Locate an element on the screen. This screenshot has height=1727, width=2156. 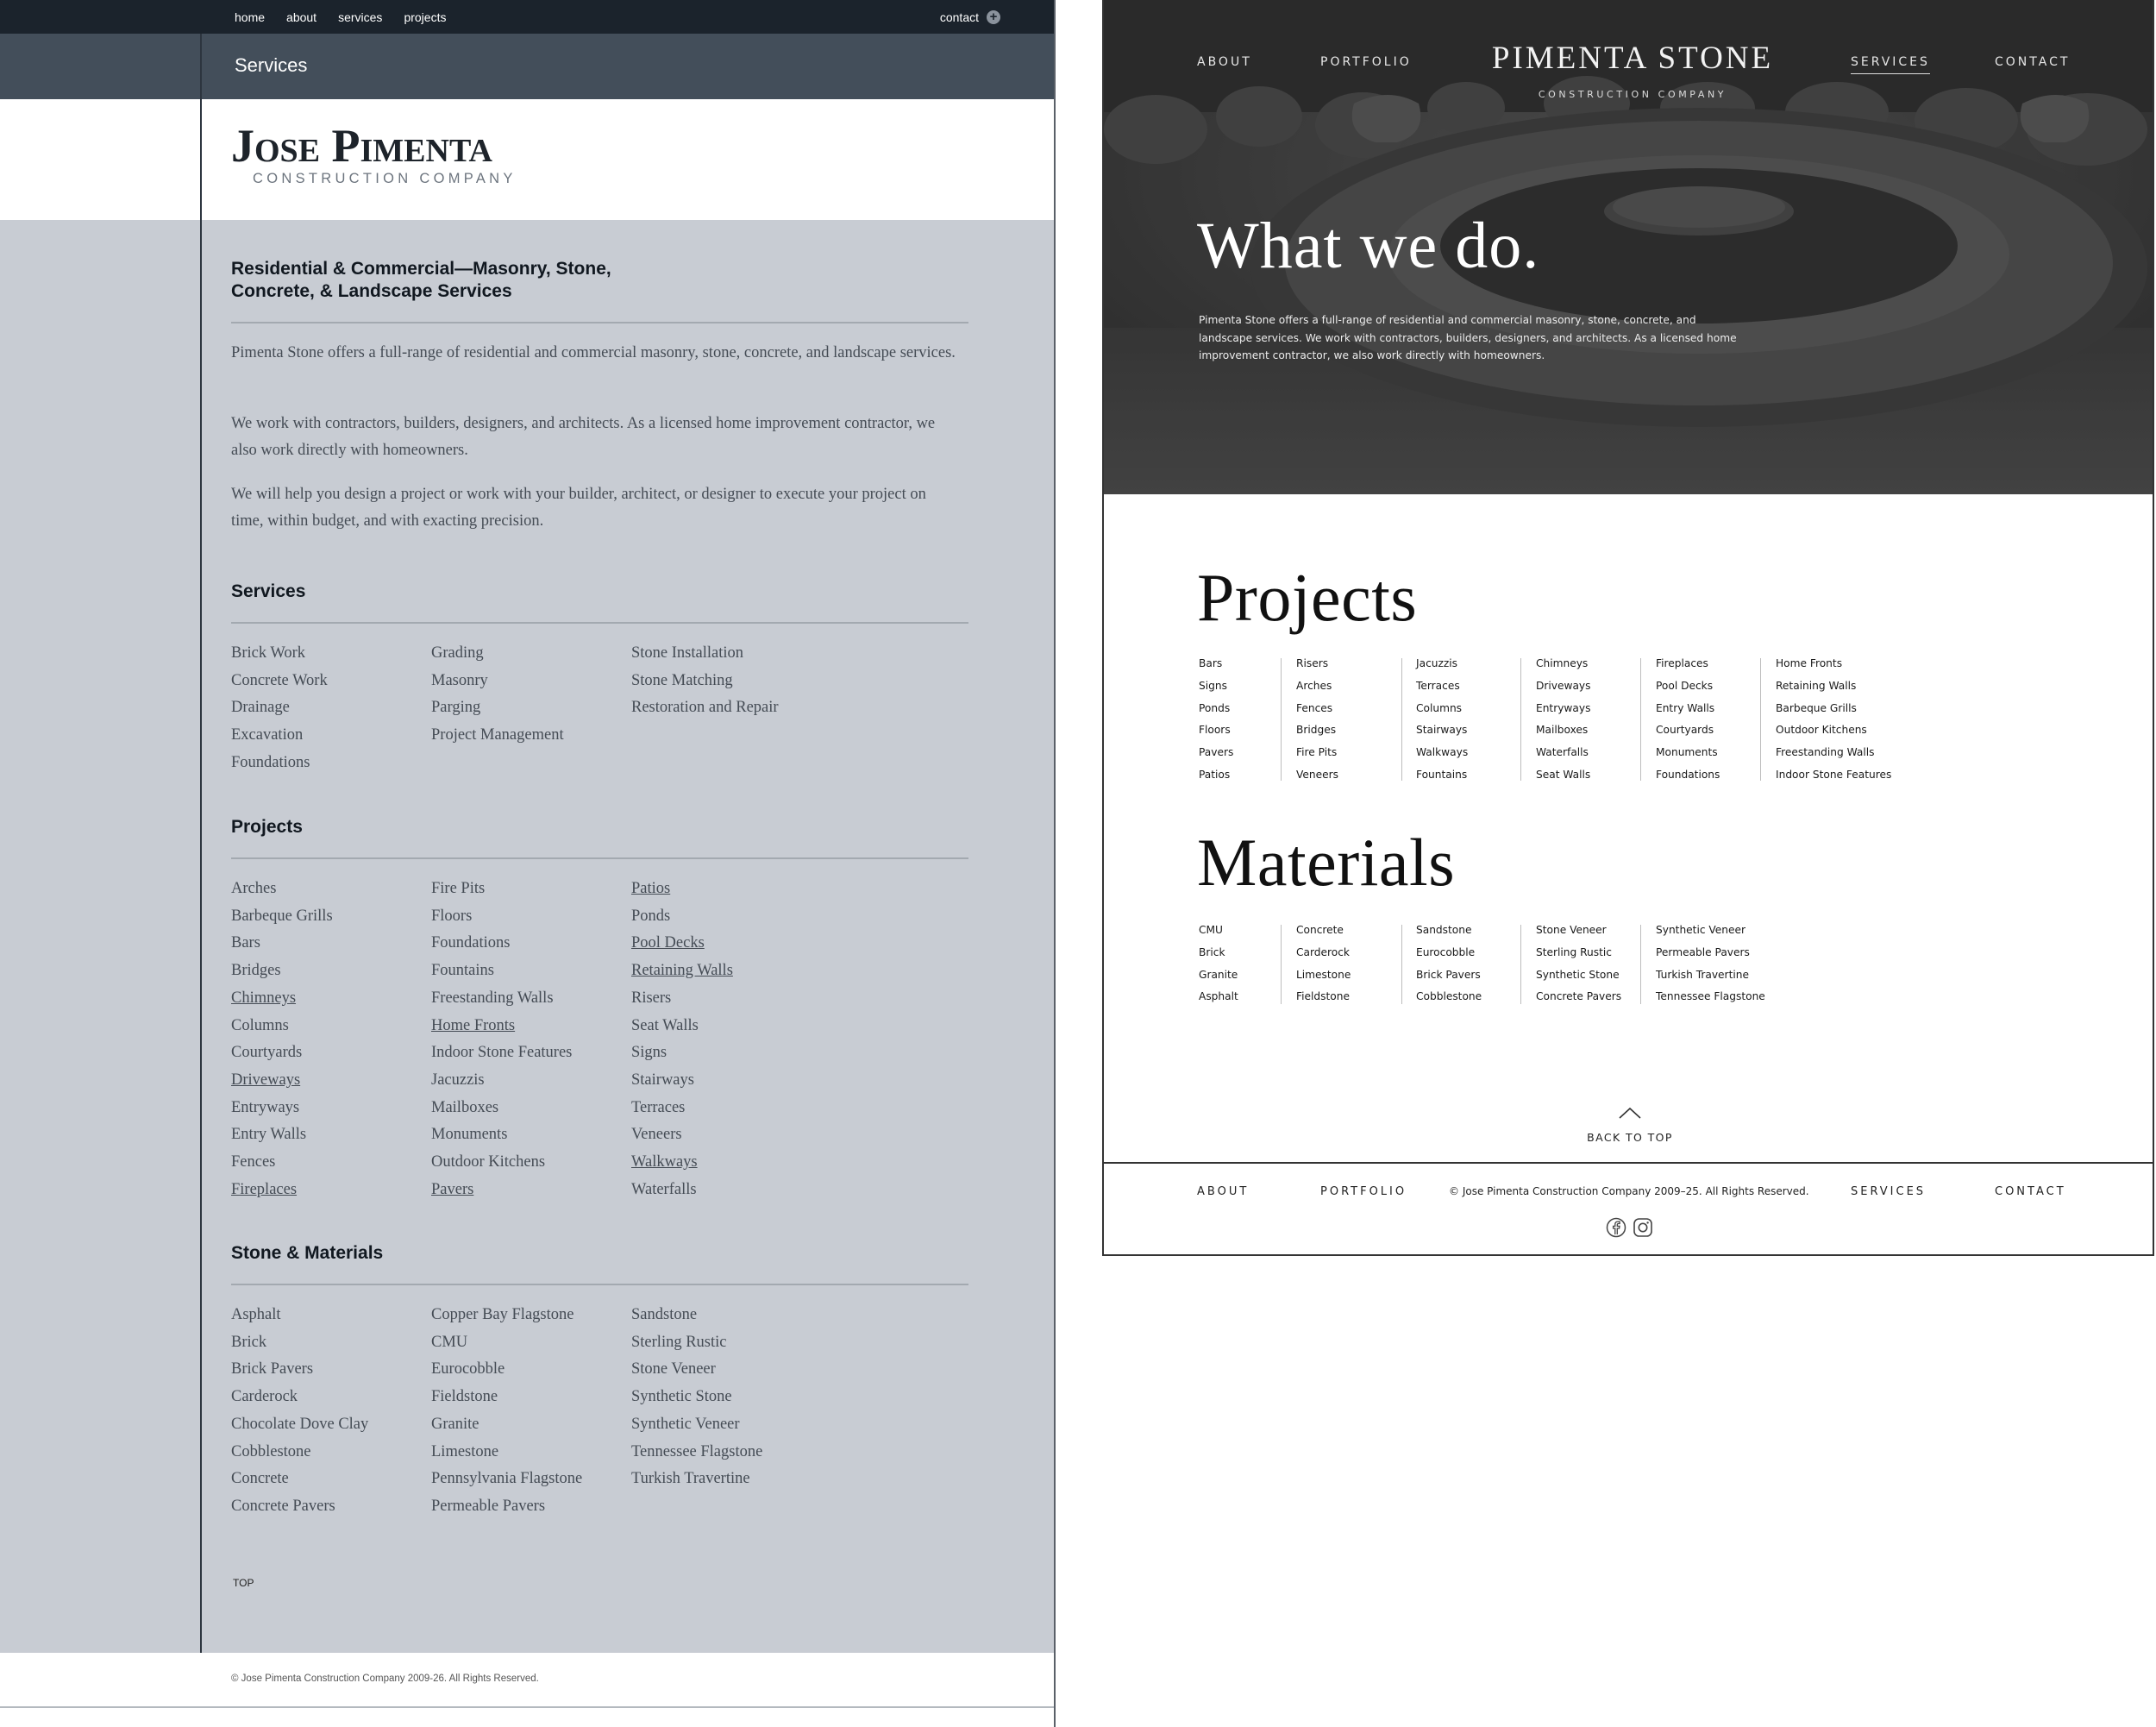
list-item: Turkish Travertine is located at coordinates (690, 1479).